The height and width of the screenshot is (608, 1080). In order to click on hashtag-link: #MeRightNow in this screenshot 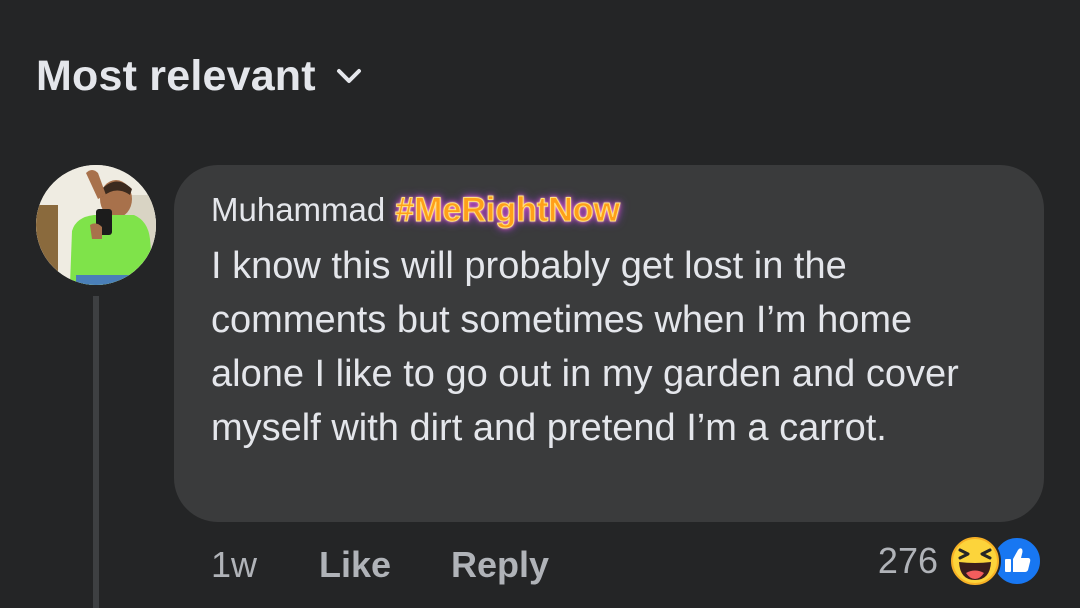, I will do `click(508, 210)`.